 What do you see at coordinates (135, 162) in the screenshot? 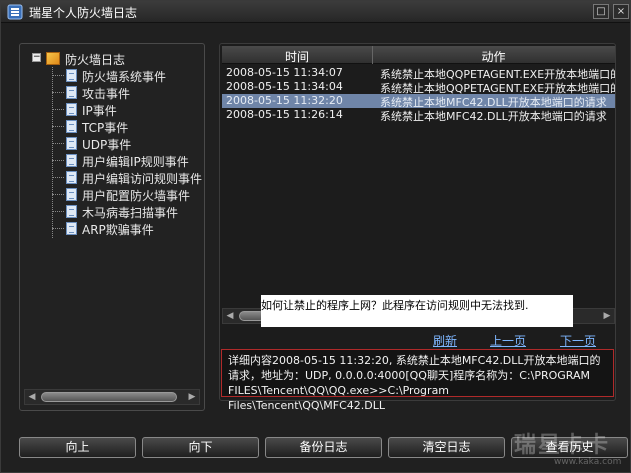
I see `tree-item-label: 用户编辑IP规则事件` at bounding box center [135, 162].